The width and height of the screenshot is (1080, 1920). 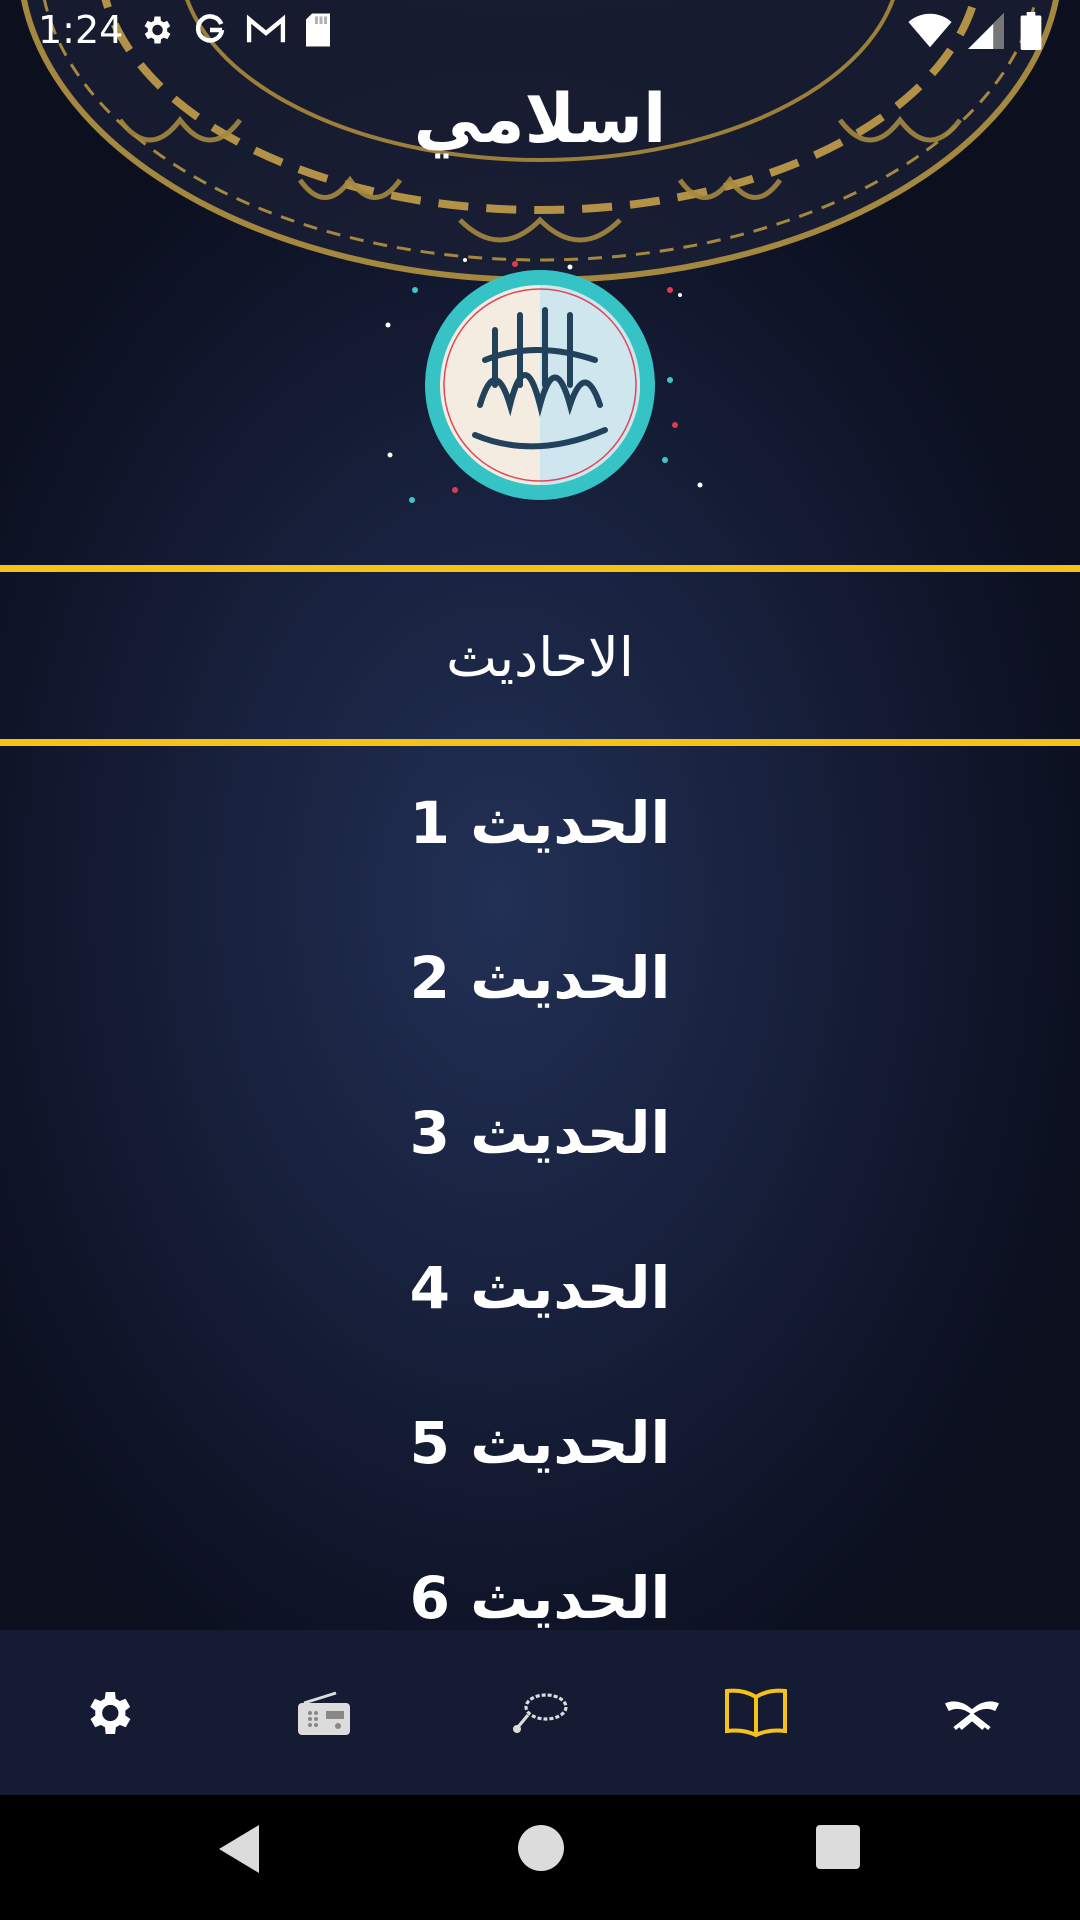 I want to click on status-system-icons, so click(x=975, y=31).